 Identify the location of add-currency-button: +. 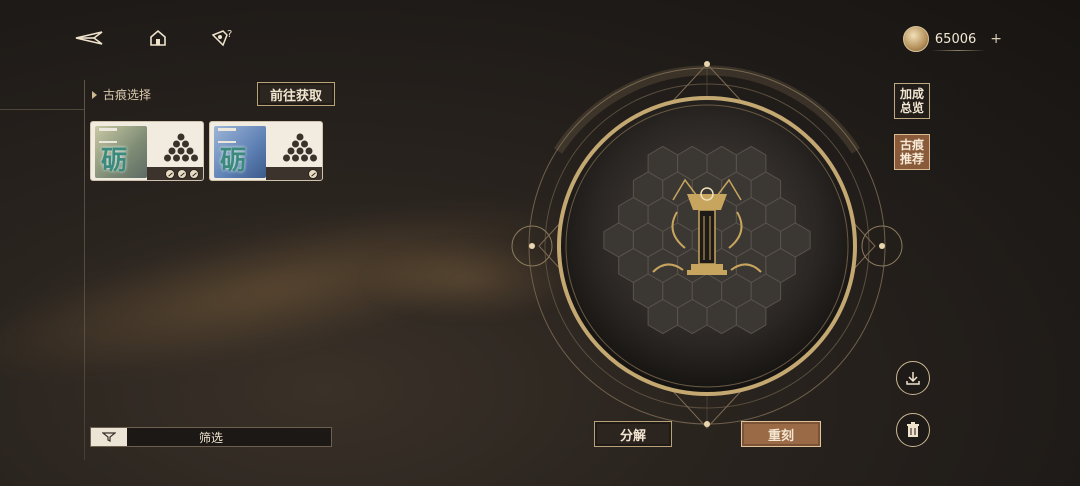
(996, 39).